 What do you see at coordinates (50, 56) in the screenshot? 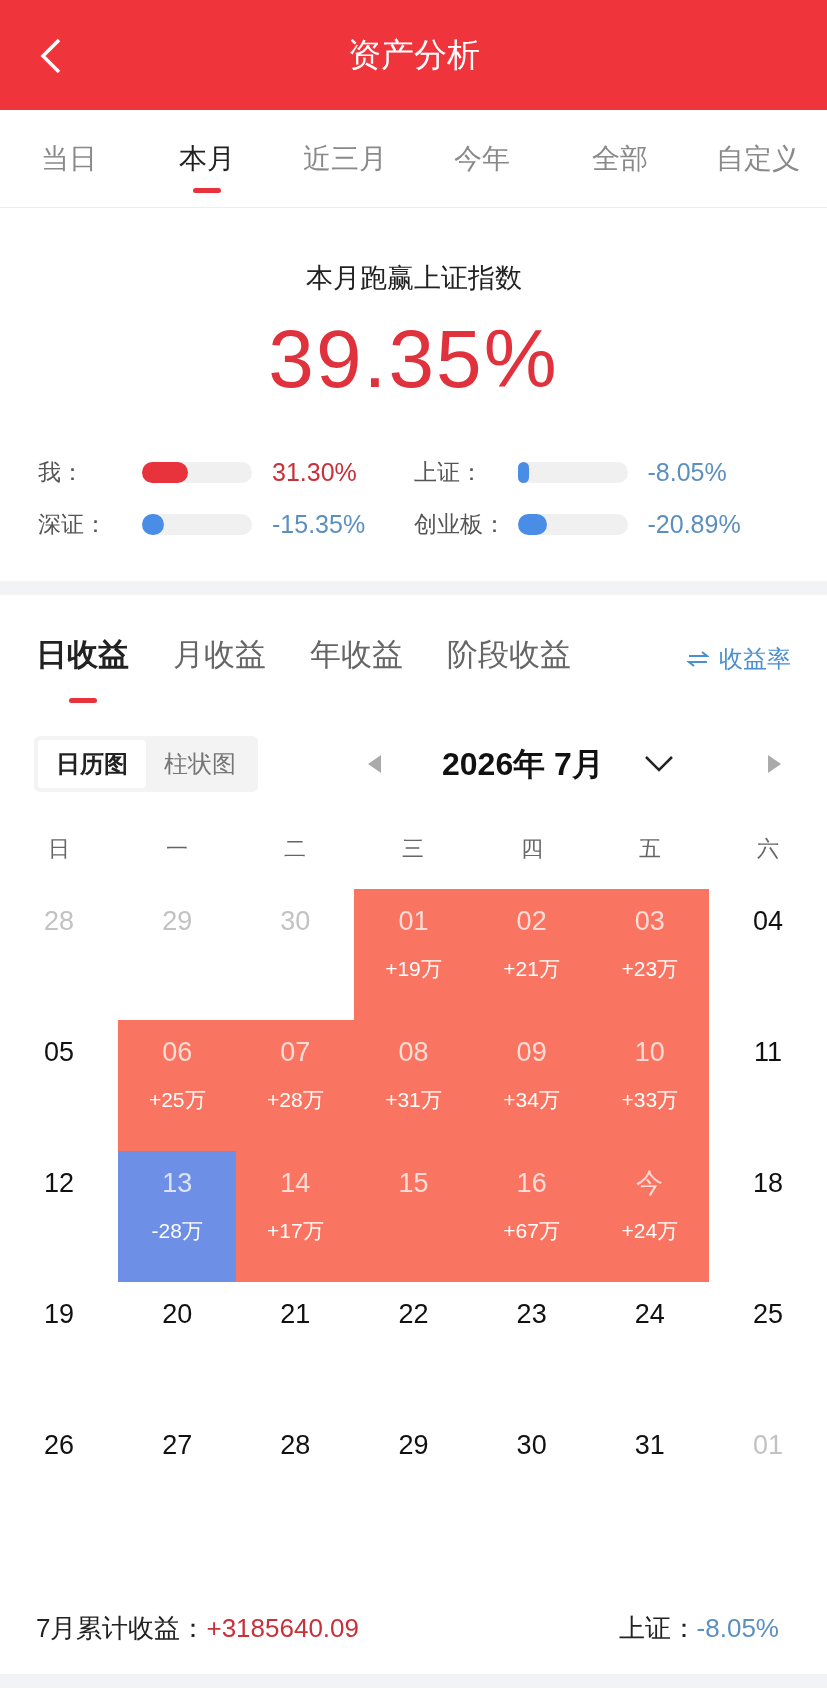
I see `back-icon` at bounding box center [50, 56].